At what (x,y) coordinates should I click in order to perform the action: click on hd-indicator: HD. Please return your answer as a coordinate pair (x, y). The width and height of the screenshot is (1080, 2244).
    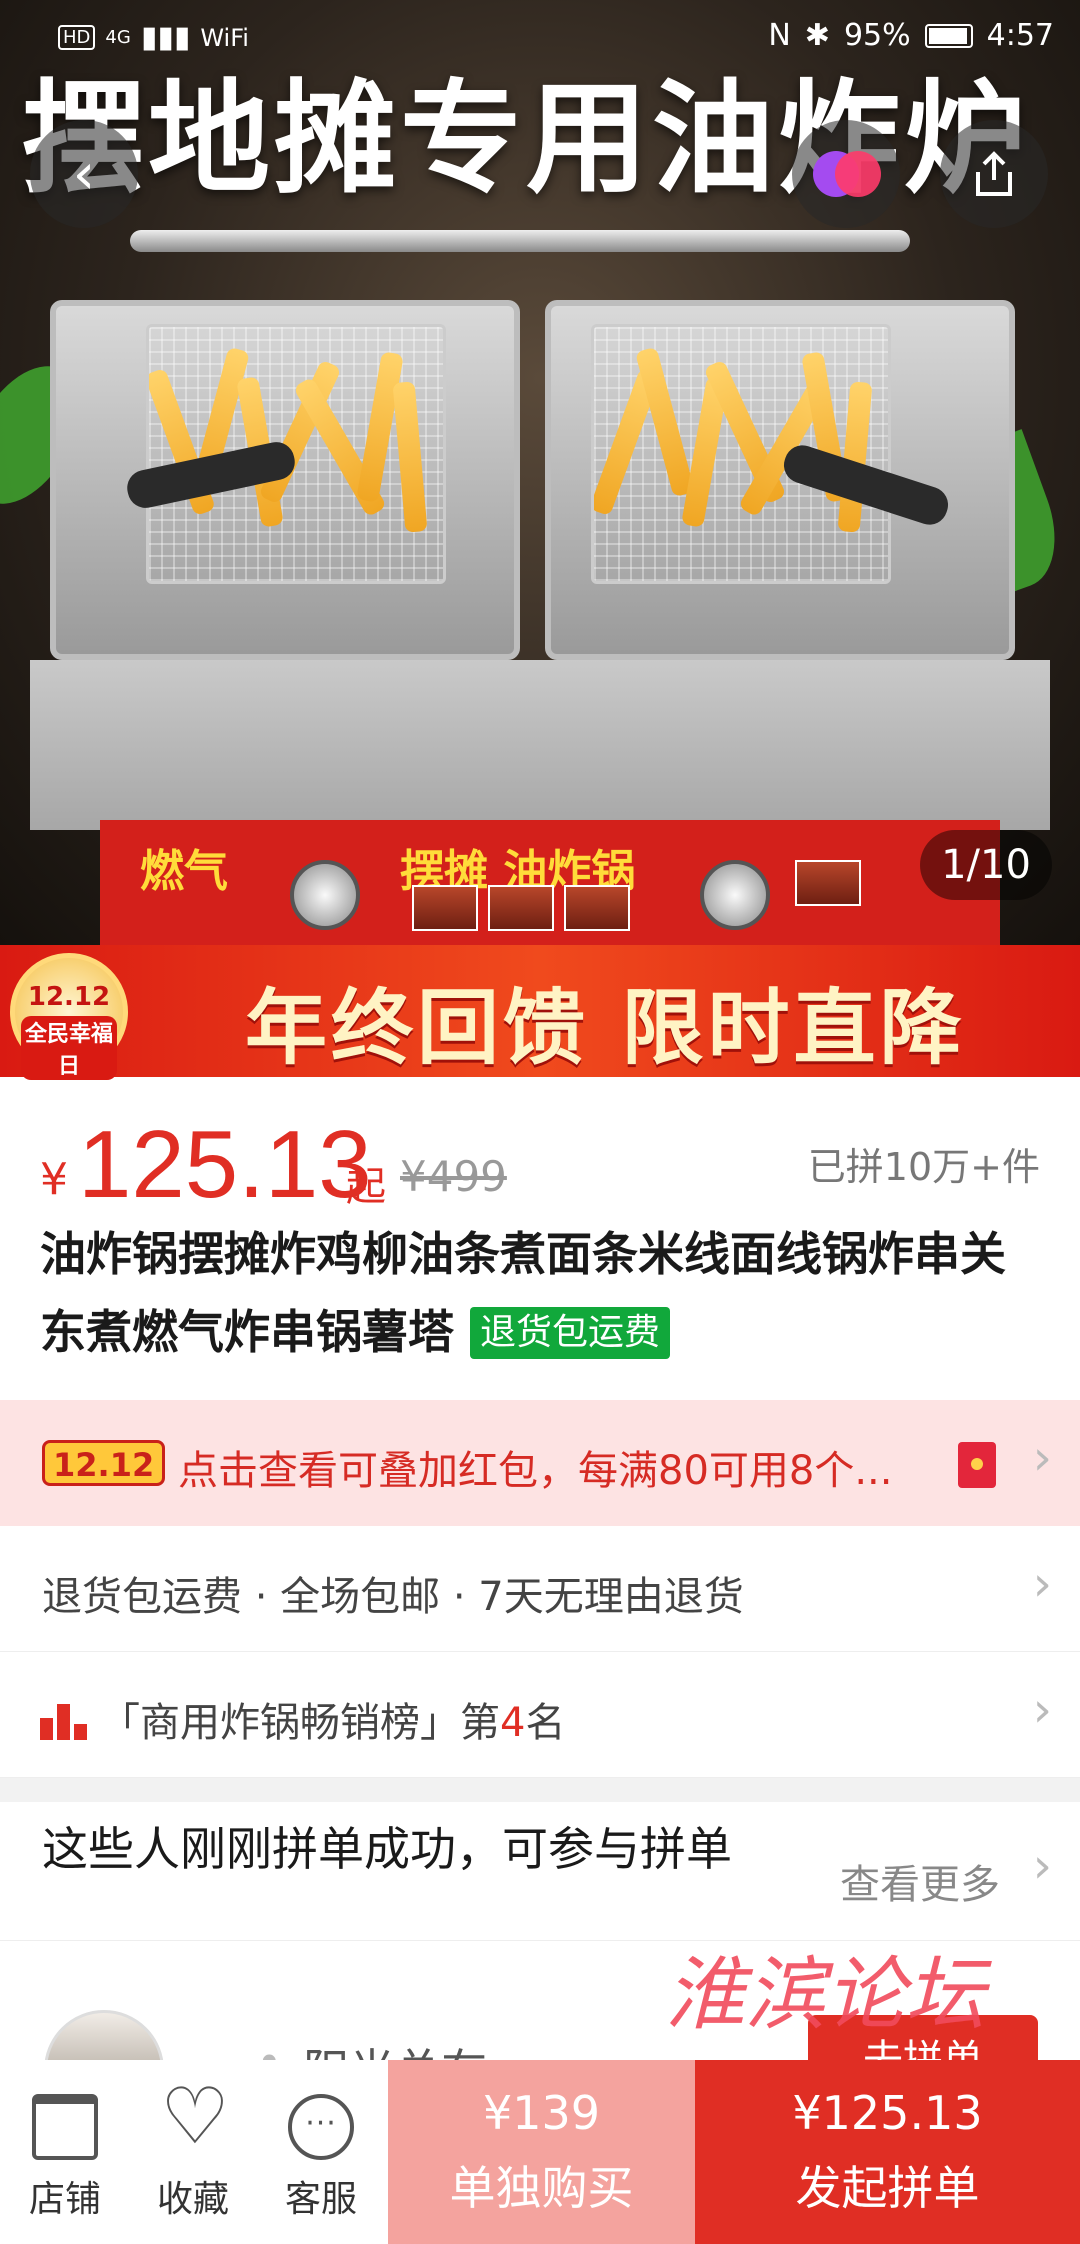
    Looking at the image, I should click on (77, 37).